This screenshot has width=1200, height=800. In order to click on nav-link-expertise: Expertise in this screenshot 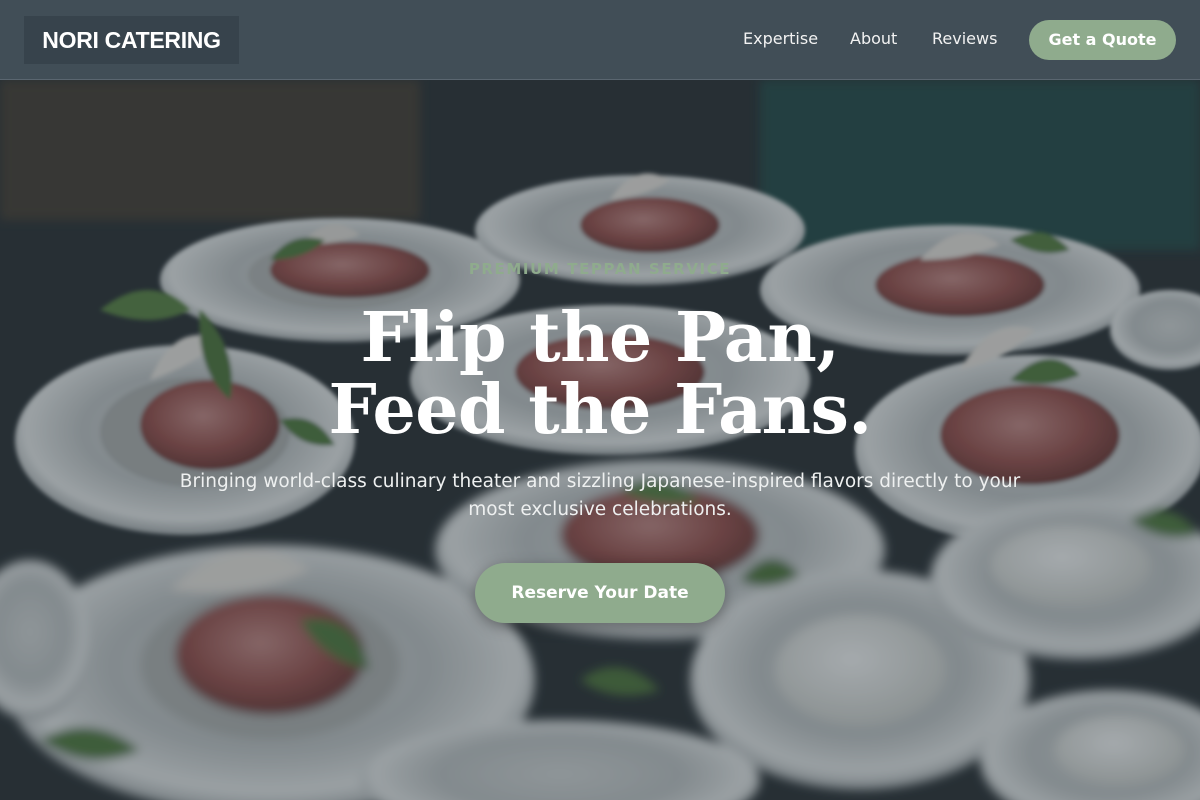, I will do `click(780, 39)`.